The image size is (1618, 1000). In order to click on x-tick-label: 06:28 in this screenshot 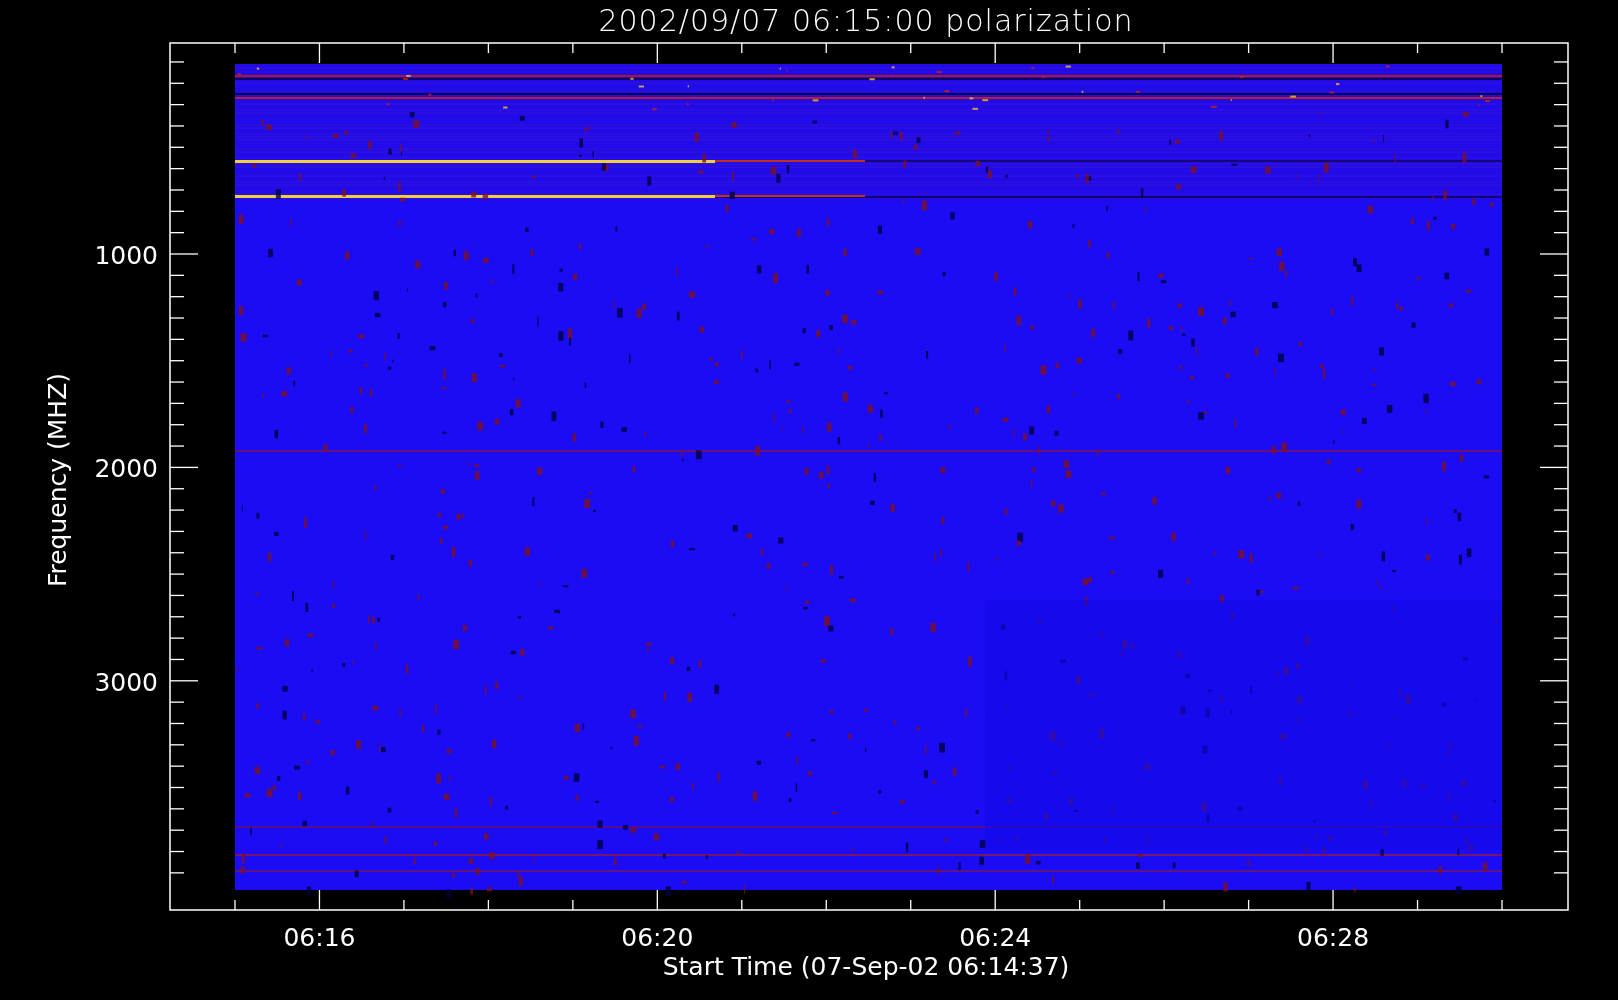, I will do `click(1333, 937)`.